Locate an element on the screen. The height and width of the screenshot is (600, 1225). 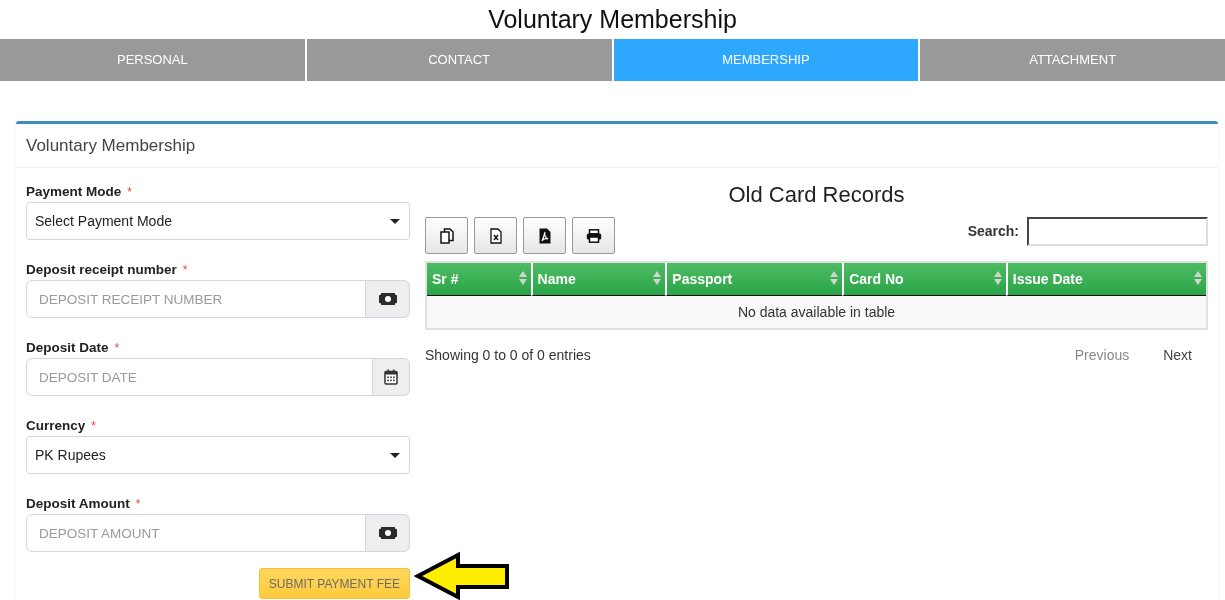
field-label: Currency is located at coordinates (56, 425).